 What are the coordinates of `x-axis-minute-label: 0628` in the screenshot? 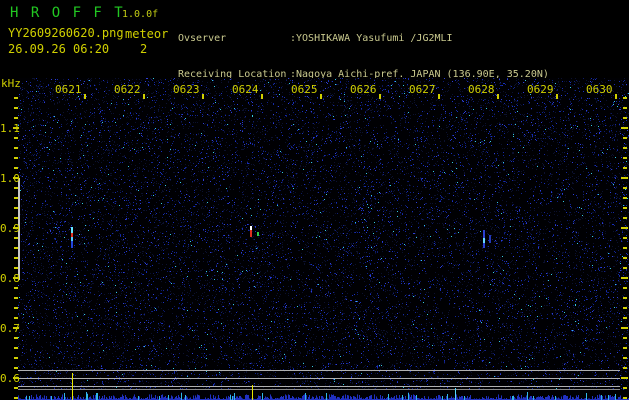 It's located at (481, 89).